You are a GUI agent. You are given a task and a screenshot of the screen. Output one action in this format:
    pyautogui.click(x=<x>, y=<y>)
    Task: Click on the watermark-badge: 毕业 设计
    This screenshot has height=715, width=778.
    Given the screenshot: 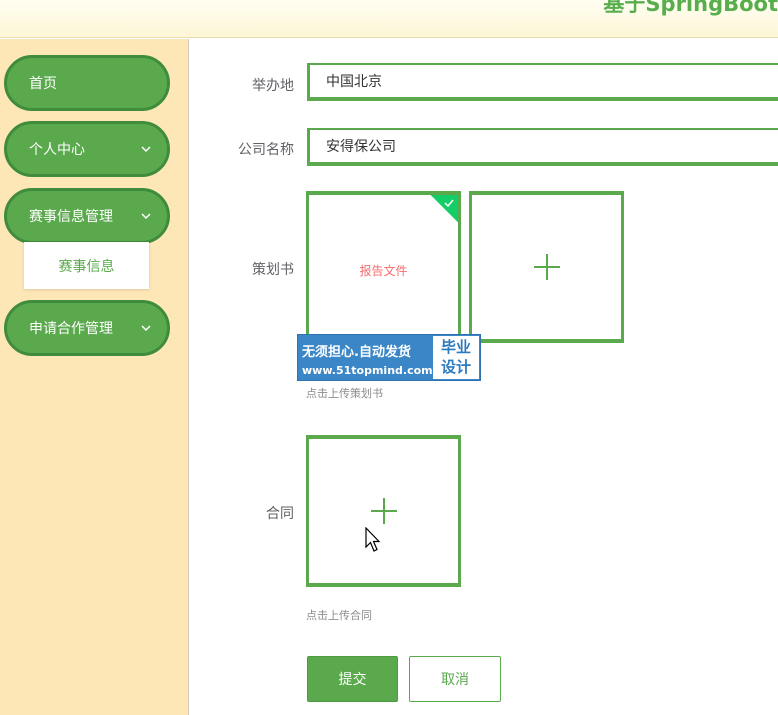 What is the action you would take?
    pyautogui.click(x=456, y=357)
    